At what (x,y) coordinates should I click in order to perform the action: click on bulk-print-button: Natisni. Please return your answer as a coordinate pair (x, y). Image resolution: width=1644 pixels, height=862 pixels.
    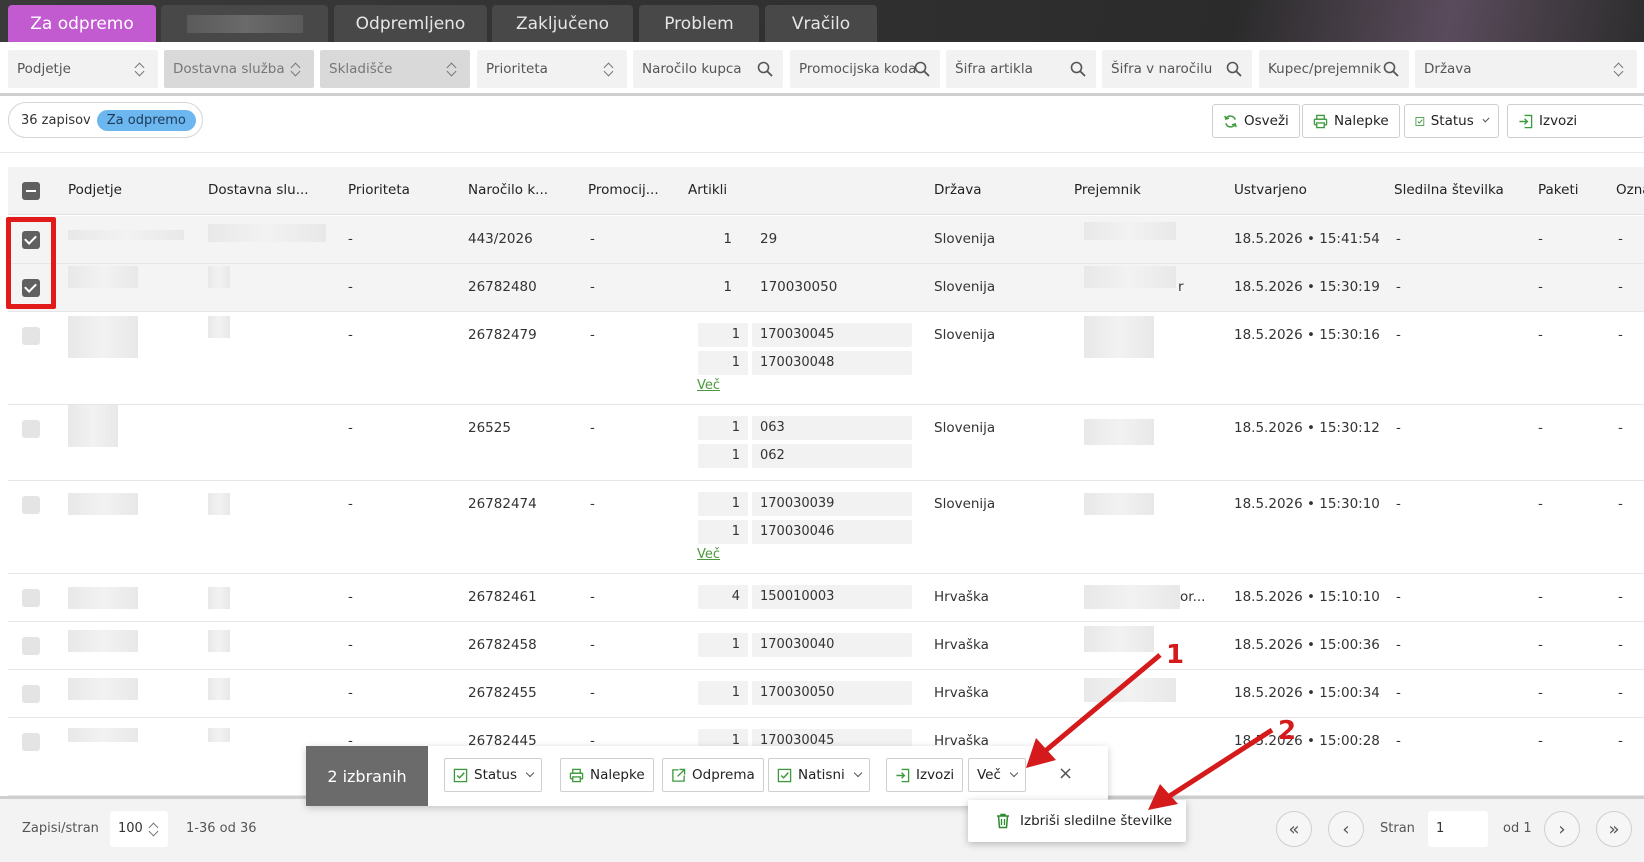
    Looking at the image, I should click on (819, 775).